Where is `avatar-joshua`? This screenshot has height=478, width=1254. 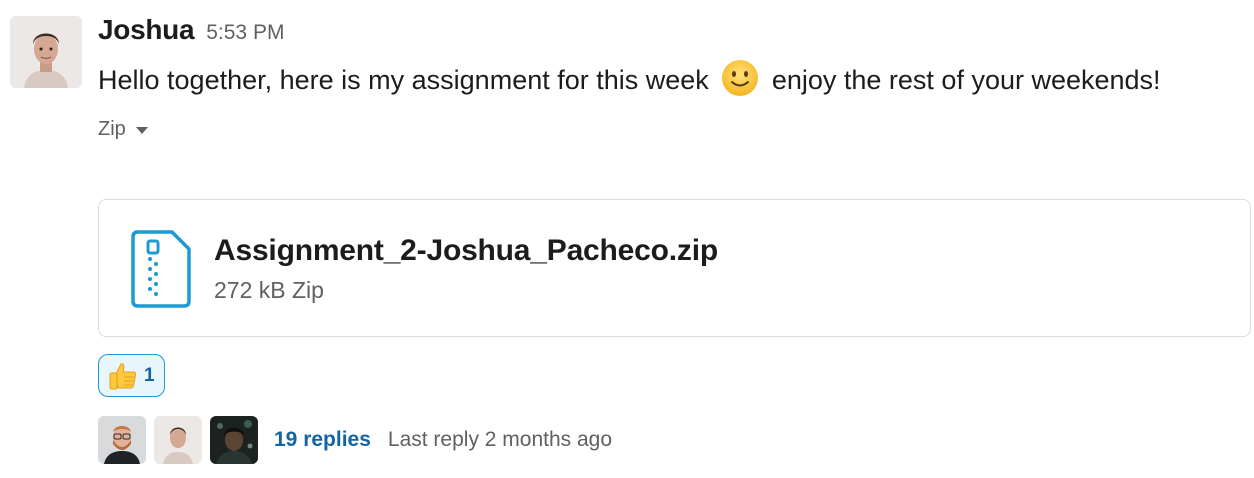
avatar-joshua is located at coordinates (178, 440).